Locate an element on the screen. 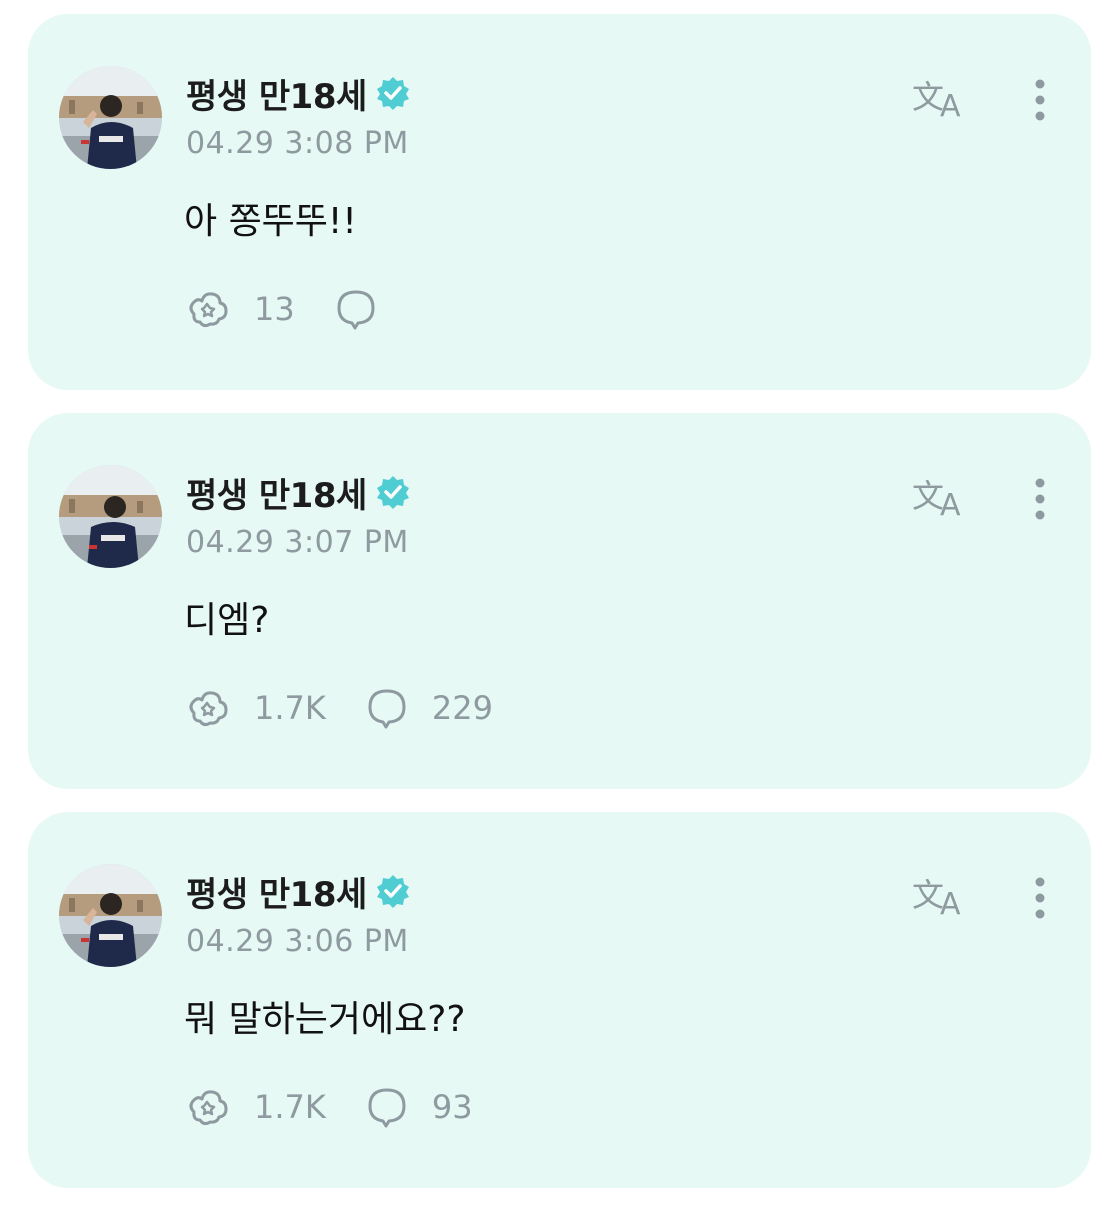  post-text: 아 쫑뚜뚜!! is located at coordinates (270, 221).